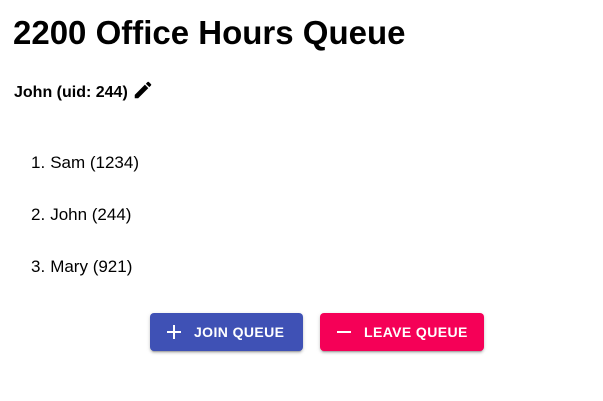  I want to click on user-label: John (uid: 244), so click(71, 92).